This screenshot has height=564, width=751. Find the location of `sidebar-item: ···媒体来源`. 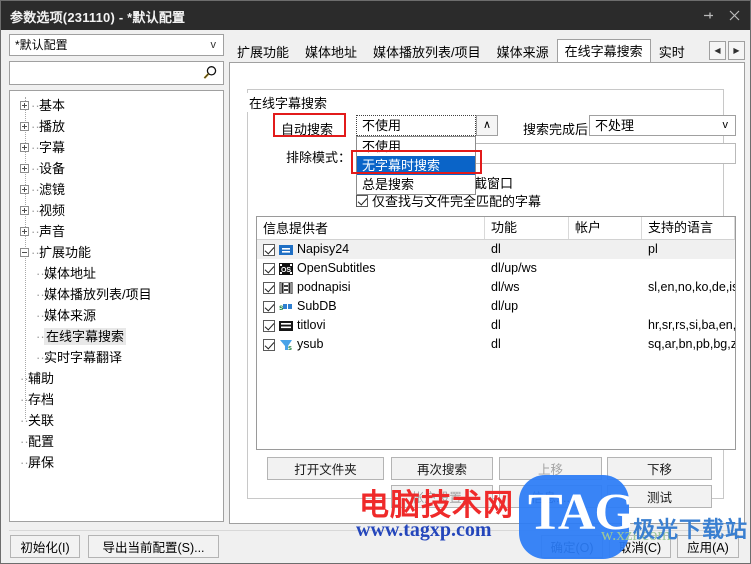

sidebar-item: ···媒体来源 is located at coordinates (116, 314).